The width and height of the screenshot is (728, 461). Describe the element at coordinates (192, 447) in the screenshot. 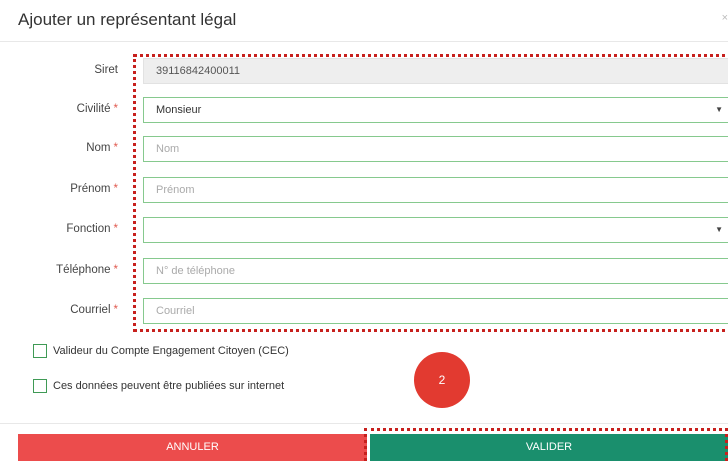

I see `cancel-button: ANNULER` at that location.